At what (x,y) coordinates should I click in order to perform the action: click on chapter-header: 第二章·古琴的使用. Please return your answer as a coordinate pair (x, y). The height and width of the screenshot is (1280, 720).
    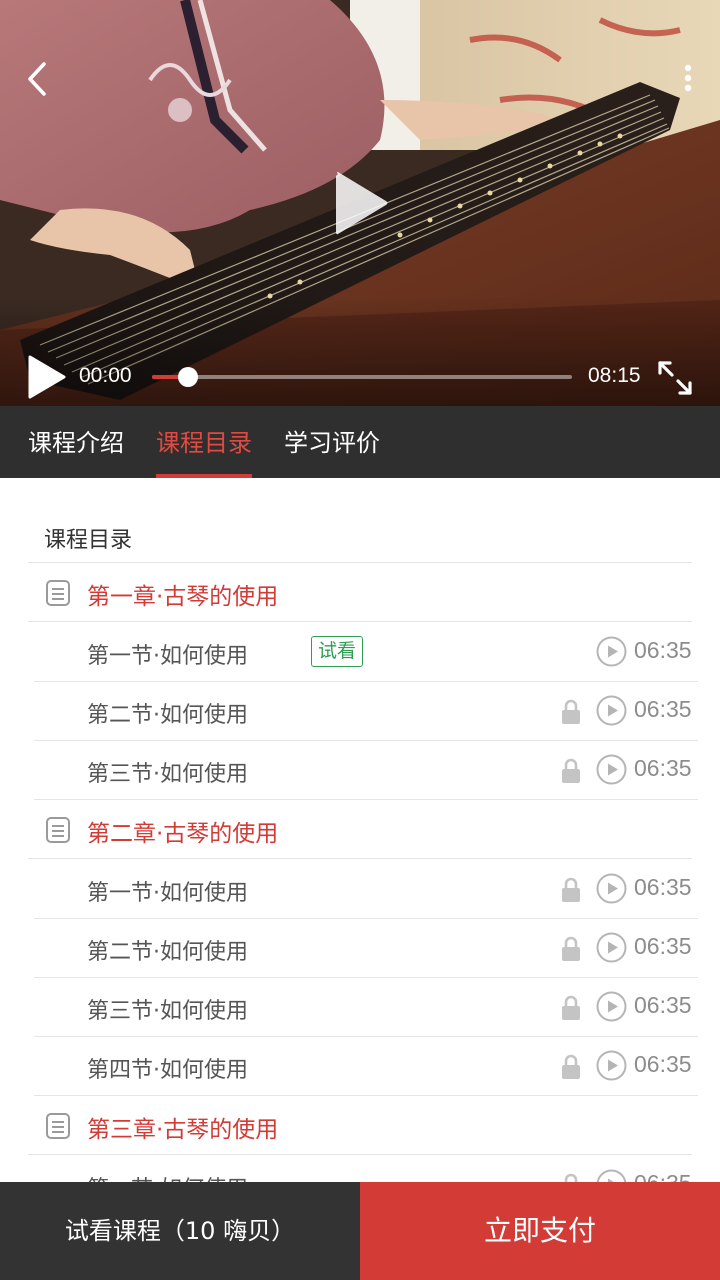
    Looking at the image, I should click on (360, 829).